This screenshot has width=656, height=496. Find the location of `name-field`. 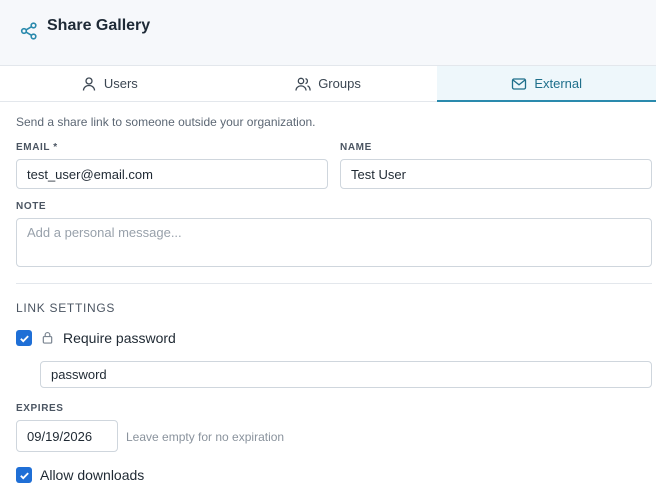

name-field is located at coordinates (496, 174).